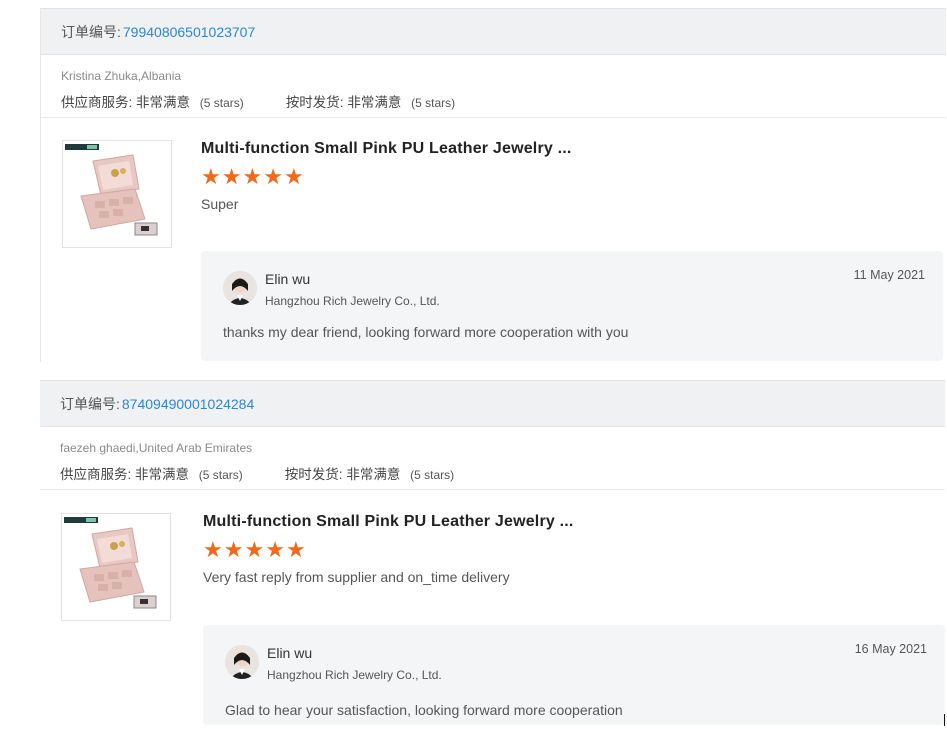  What do you see at coordinates (189, 32) in the screenshot?
I see `order-number-link: 79940806501023707` at bounding box center [189, 32].